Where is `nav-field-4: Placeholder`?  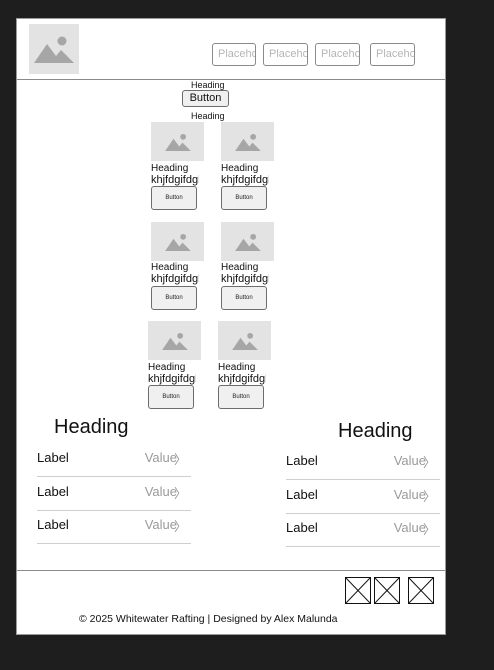
nav-field-4: Placeholder is located at coordinates (392, 54).